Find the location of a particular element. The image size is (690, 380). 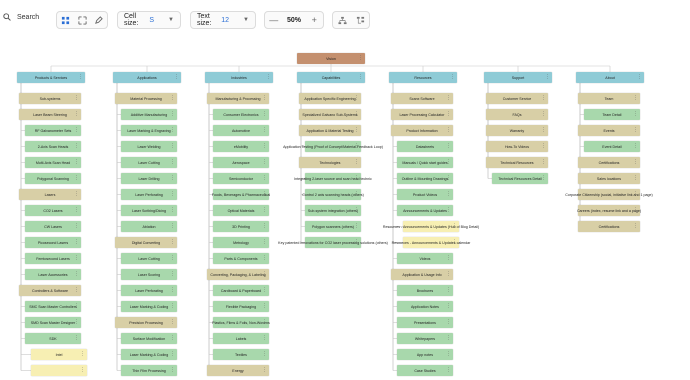

child-page-node: Laser Perforating ⋮ is located at coordinates (149, 290).